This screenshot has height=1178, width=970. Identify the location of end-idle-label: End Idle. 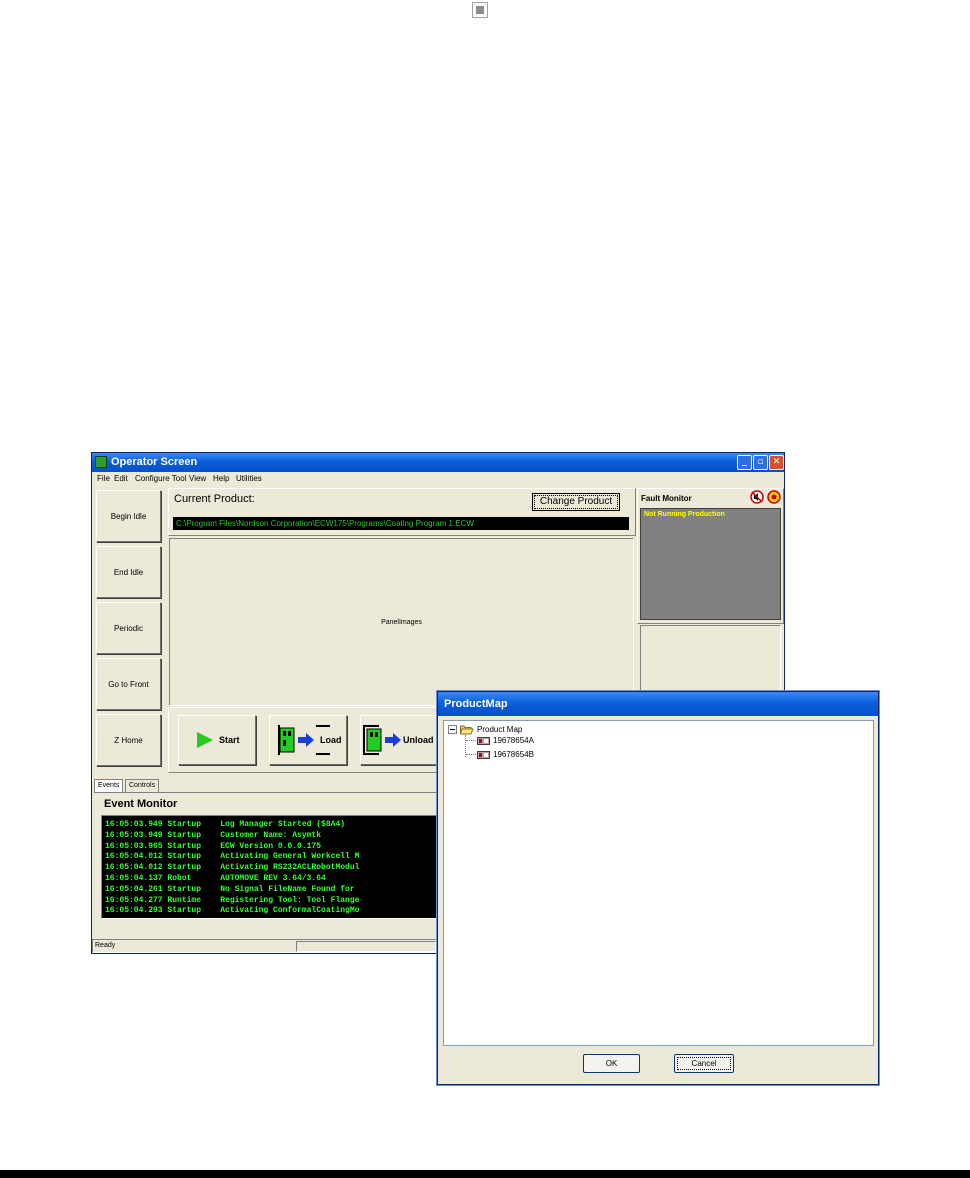
(128, 572).